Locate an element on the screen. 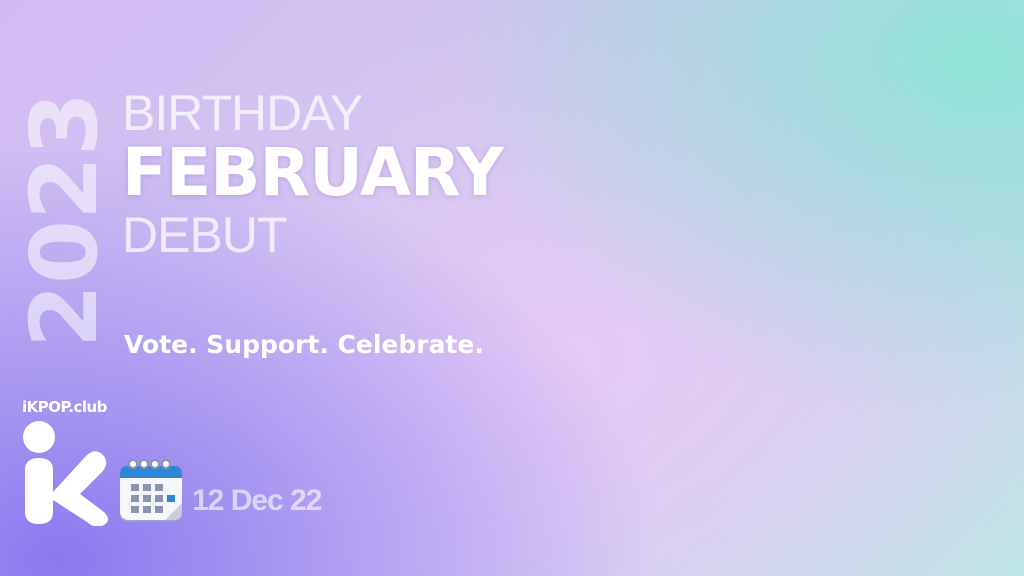  brand-name: iKPOP.club is located at coordinates (64, 407).